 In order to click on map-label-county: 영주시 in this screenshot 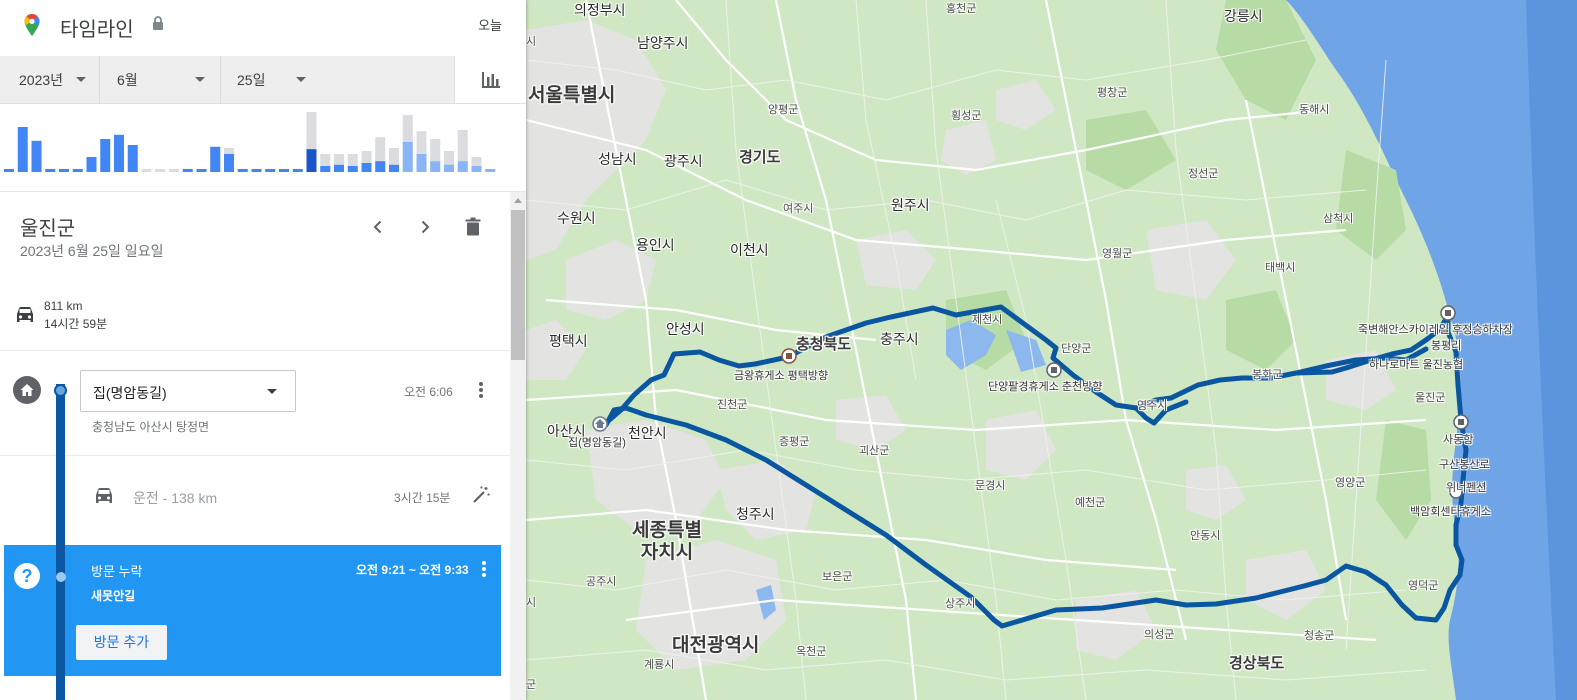, I will do `click(1152, 406)`.